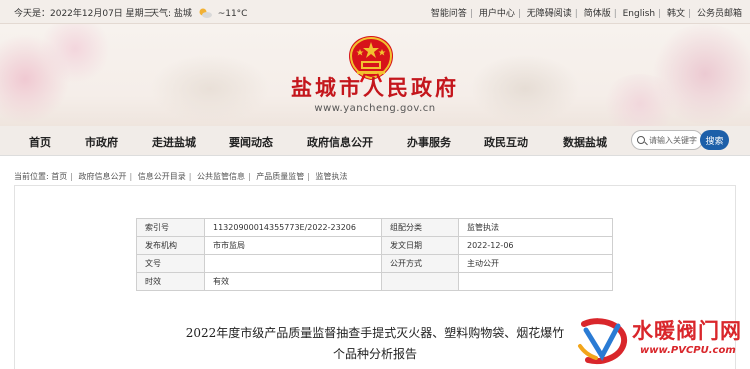  What do you see at coordinates (597, 14) in the screenshot?
I see `link-simplified: 简体版` at bounding box center [597, 14].